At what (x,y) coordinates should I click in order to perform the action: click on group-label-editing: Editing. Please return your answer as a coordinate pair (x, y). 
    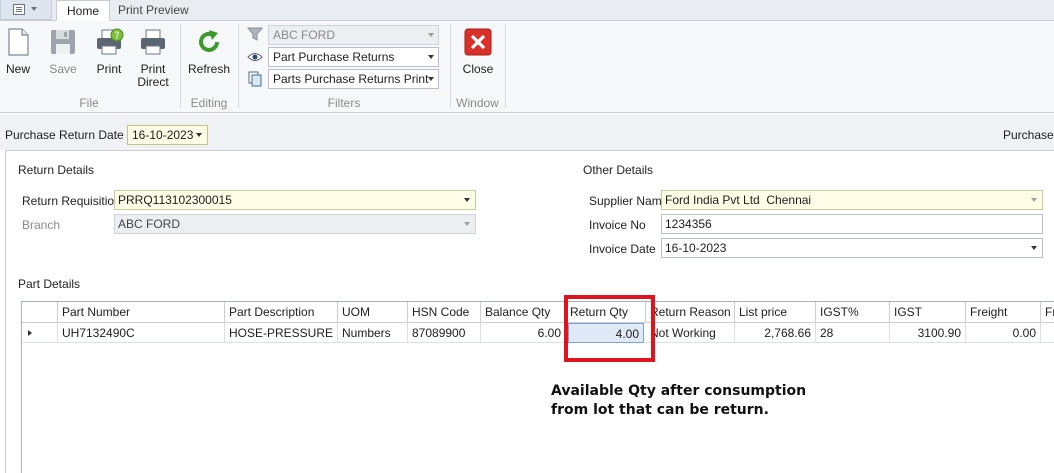
    Looking at the image, I should click on (209, 103).